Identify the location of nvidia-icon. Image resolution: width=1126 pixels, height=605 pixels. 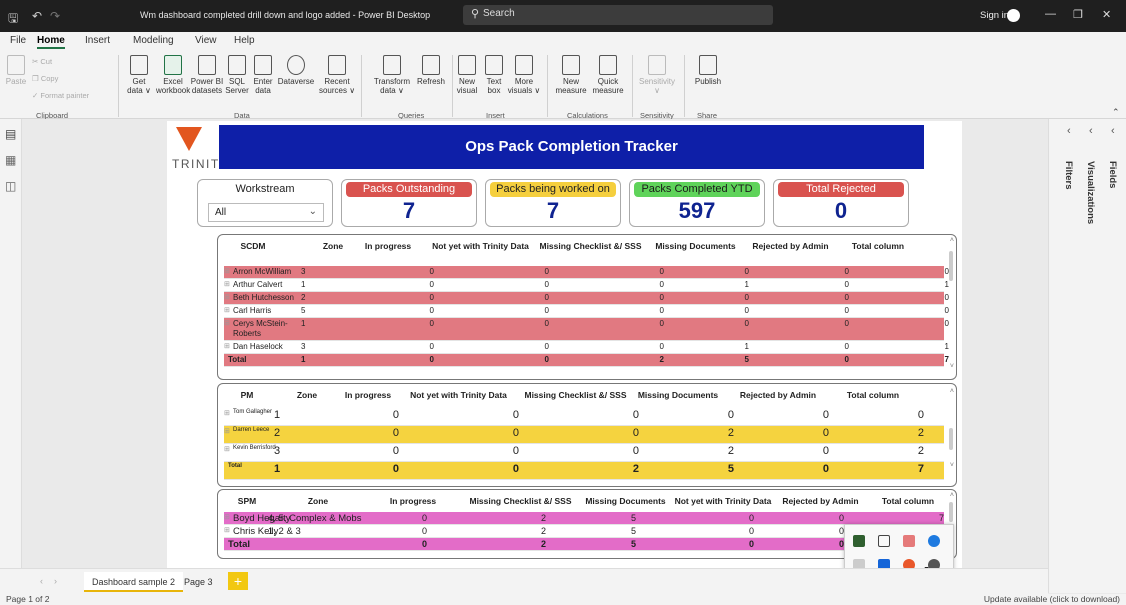
(859, 541).